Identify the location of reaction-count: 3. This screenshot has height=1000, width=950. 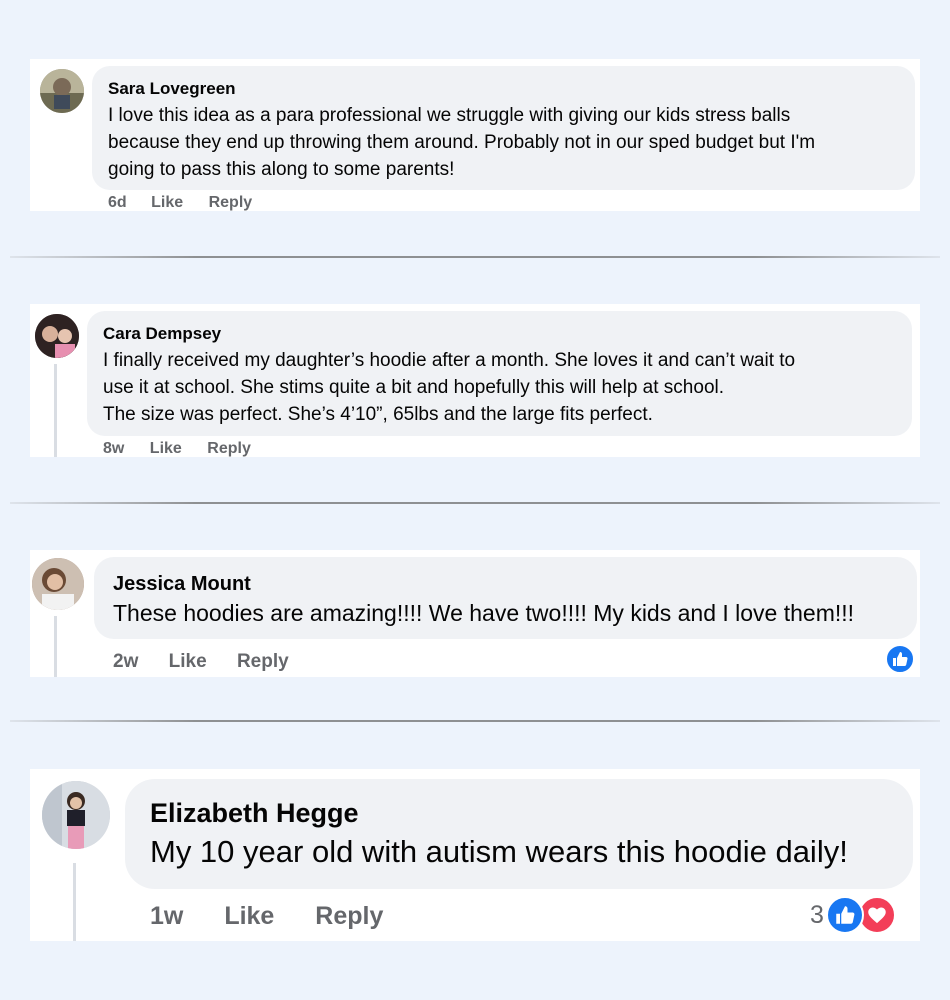
(817, 914).